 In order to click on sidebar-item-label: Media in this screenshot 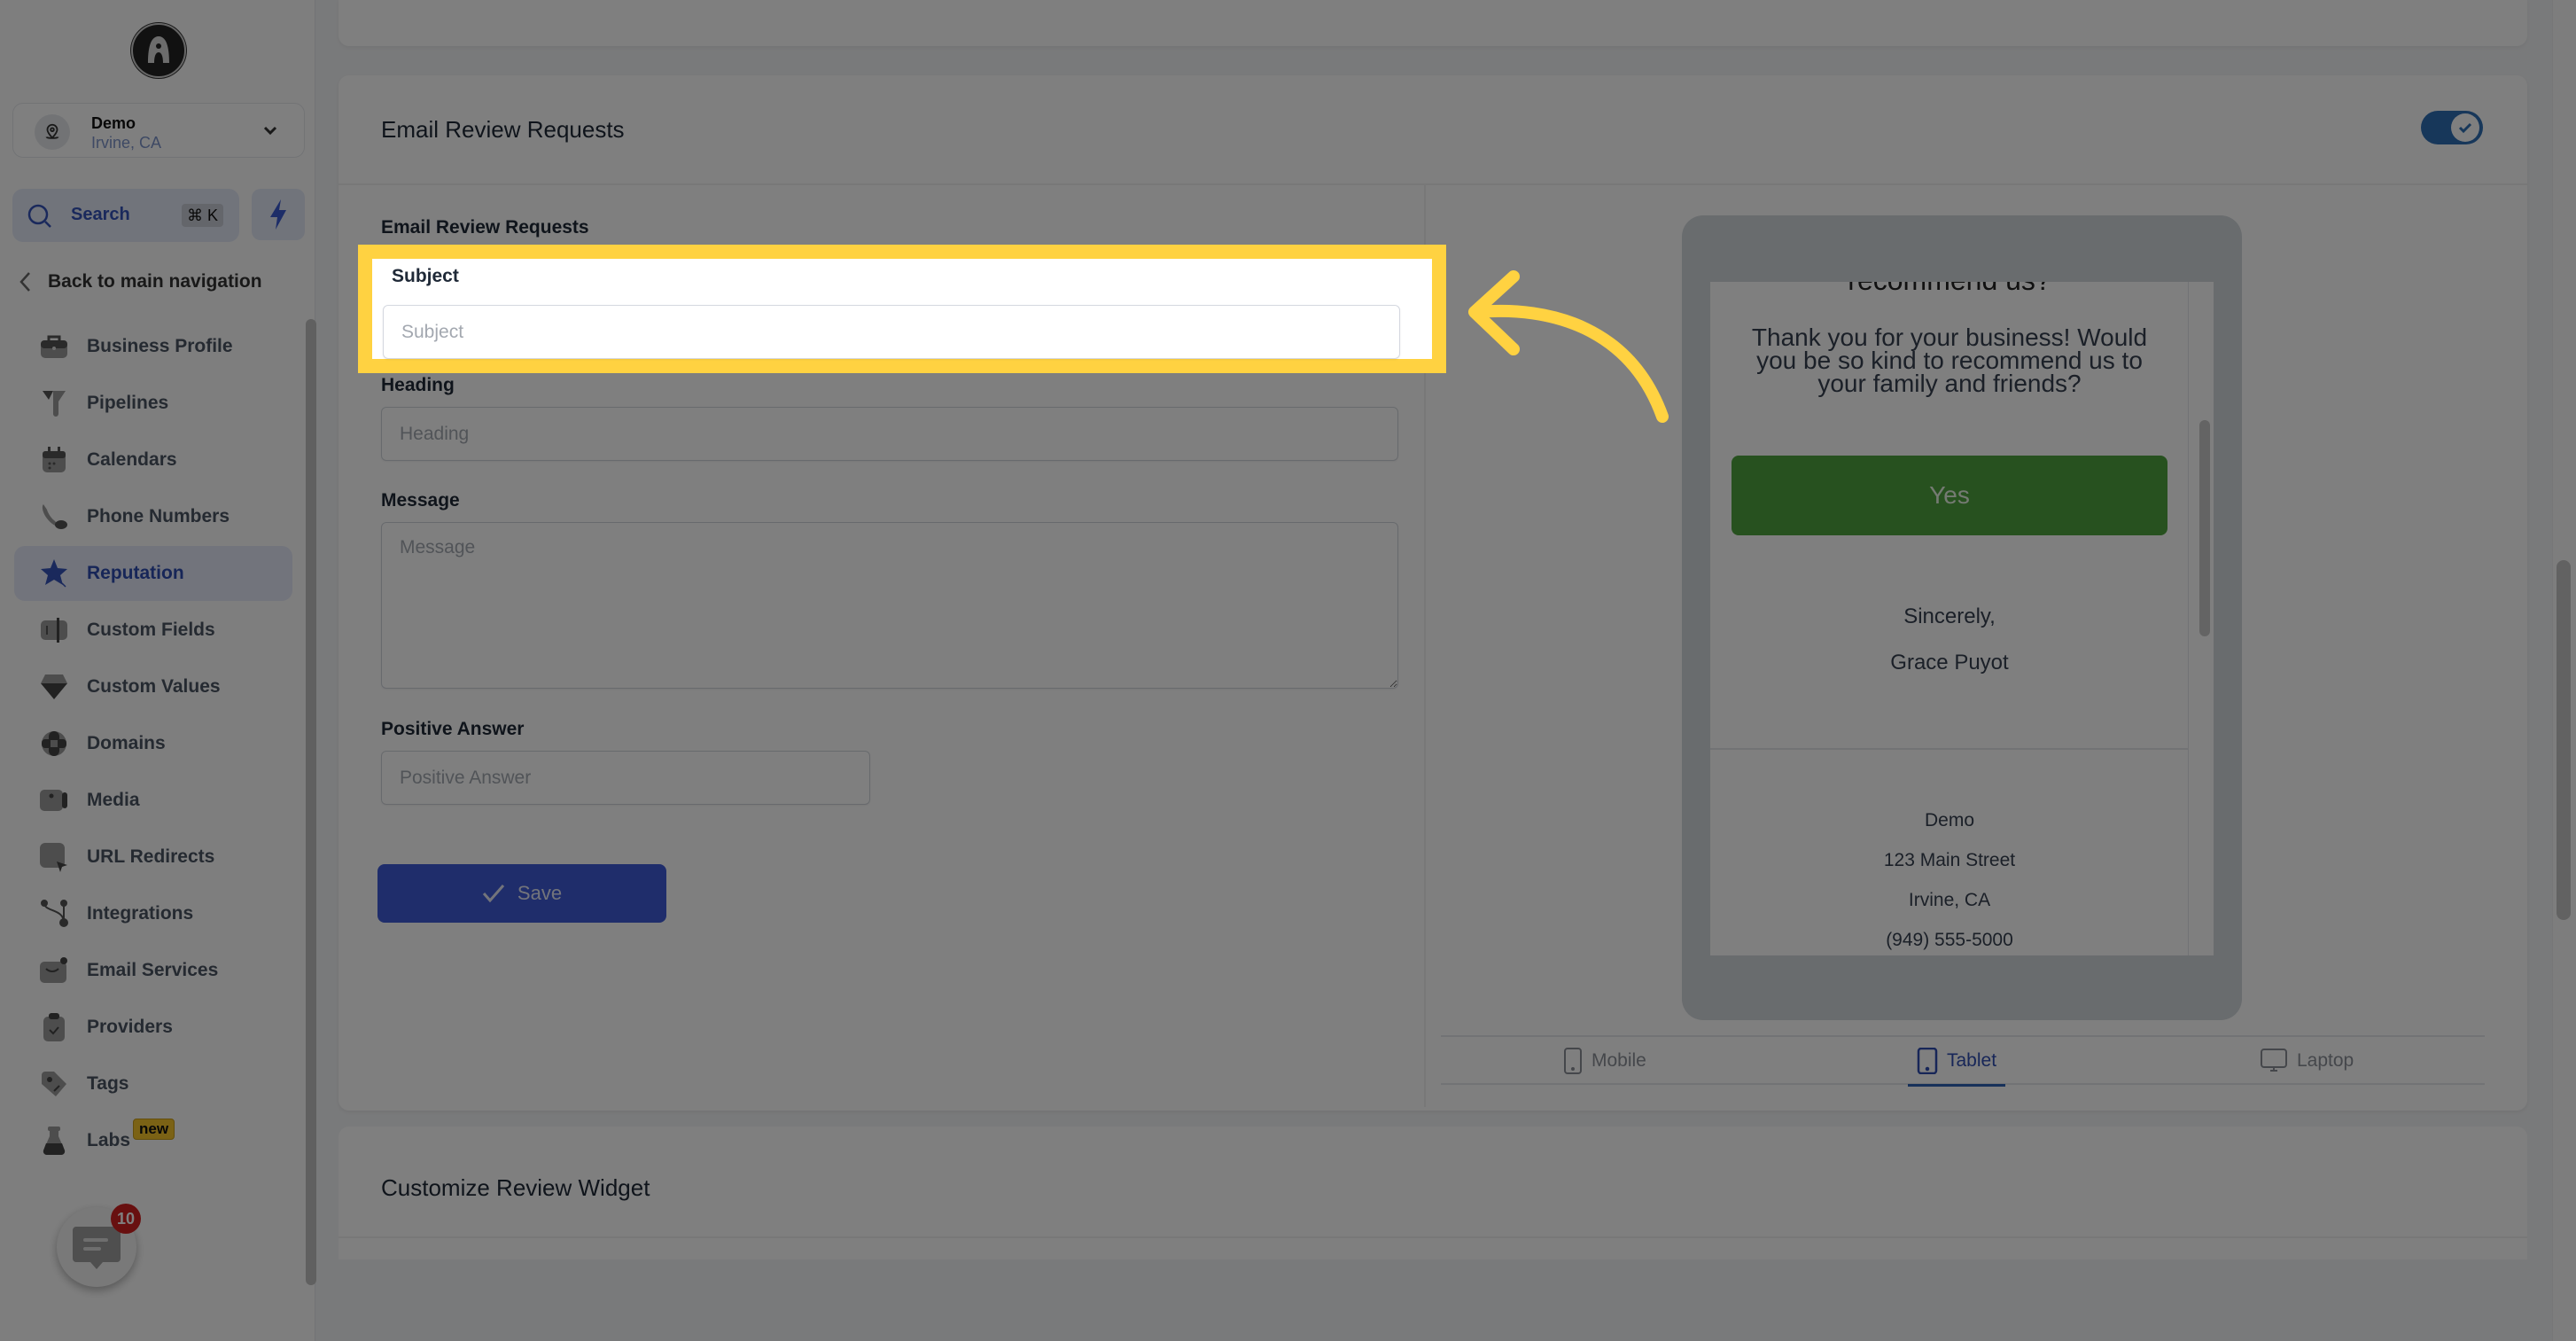, I will do `click(113, 800)`.